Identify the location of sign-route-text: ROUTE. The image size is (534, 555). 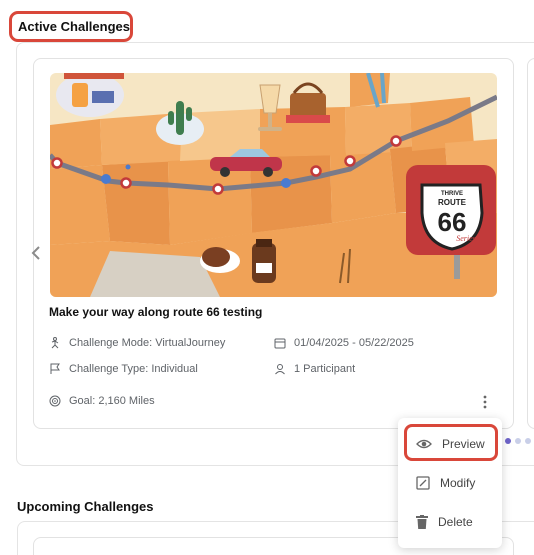
(452, 202).